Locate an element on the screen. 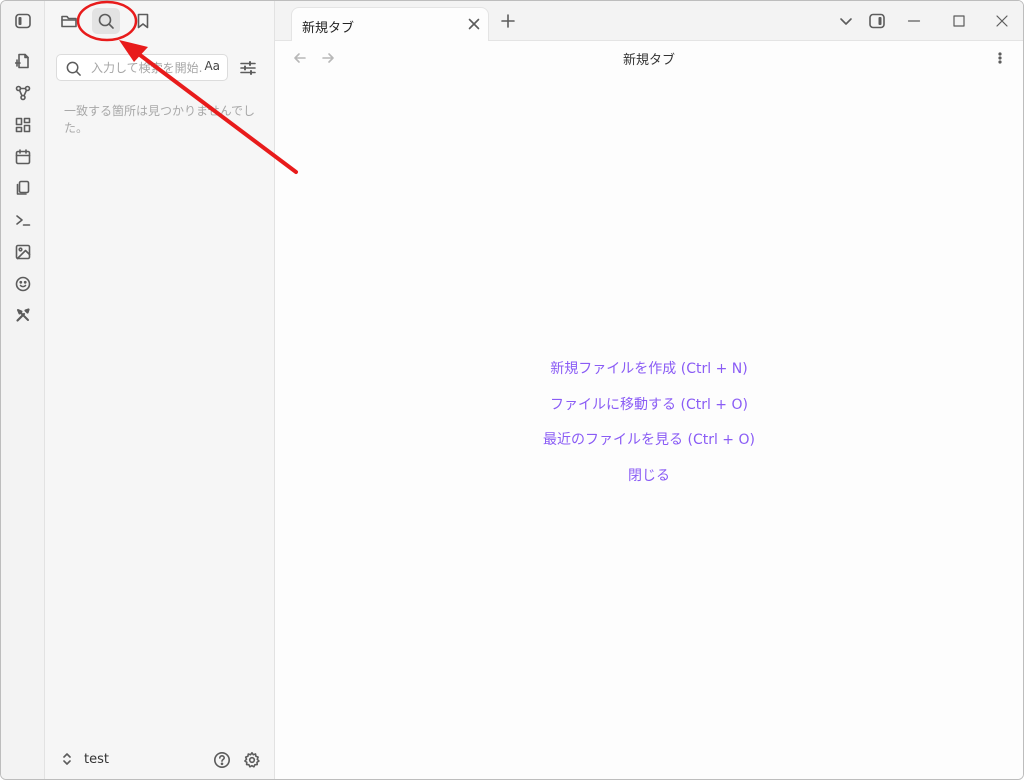  new-note-icon is located at coordinates (23, 61).